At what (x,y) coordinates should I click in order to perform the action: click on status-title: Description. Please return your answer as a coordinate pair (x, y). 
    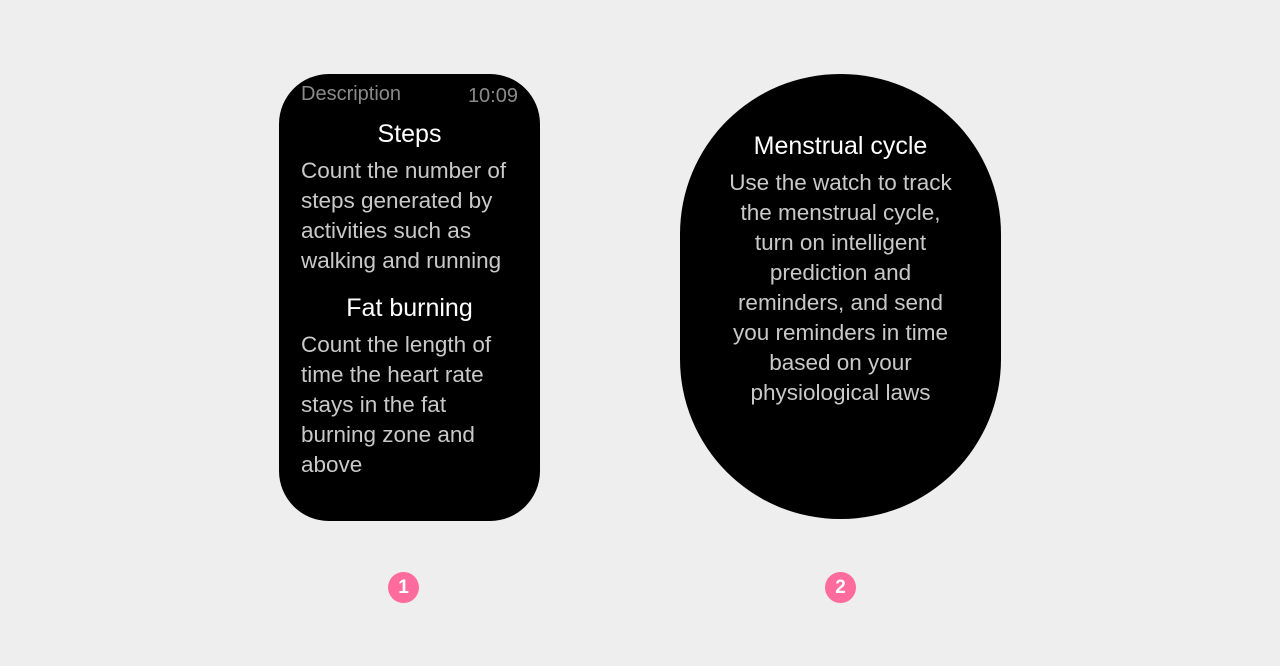
    Looking at the image, I should click on (351, 94).